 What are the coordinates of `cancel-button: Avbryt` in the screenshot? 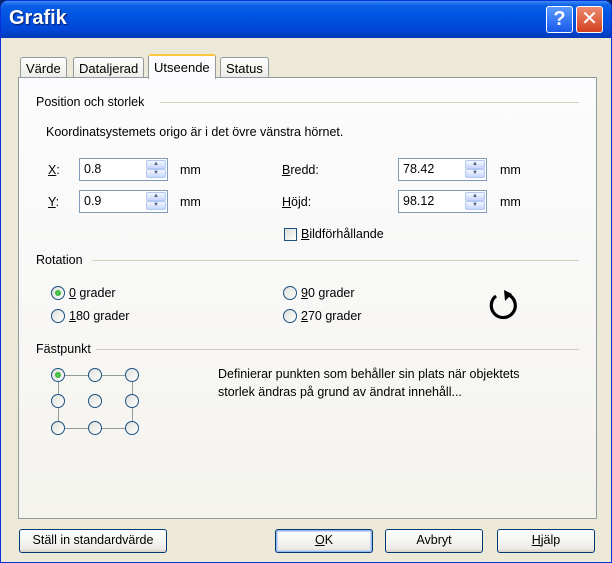 It's located at (434, 541).